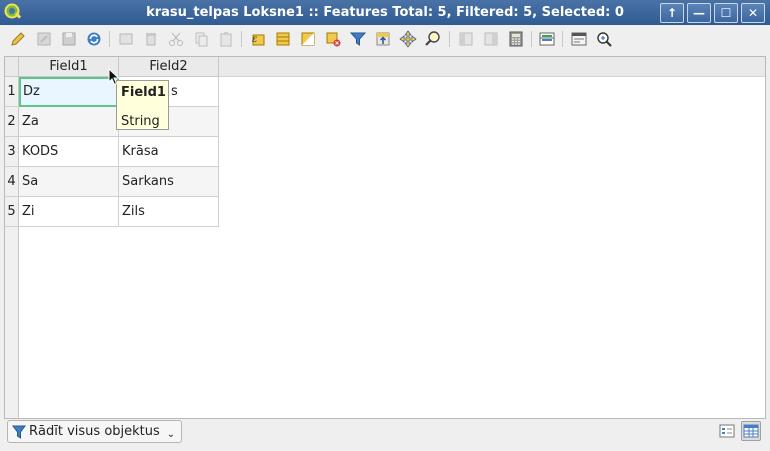  Describe the element at coordinates (433, 39) in the screenshot. I see `zoom-to-selected-icon` at that location.